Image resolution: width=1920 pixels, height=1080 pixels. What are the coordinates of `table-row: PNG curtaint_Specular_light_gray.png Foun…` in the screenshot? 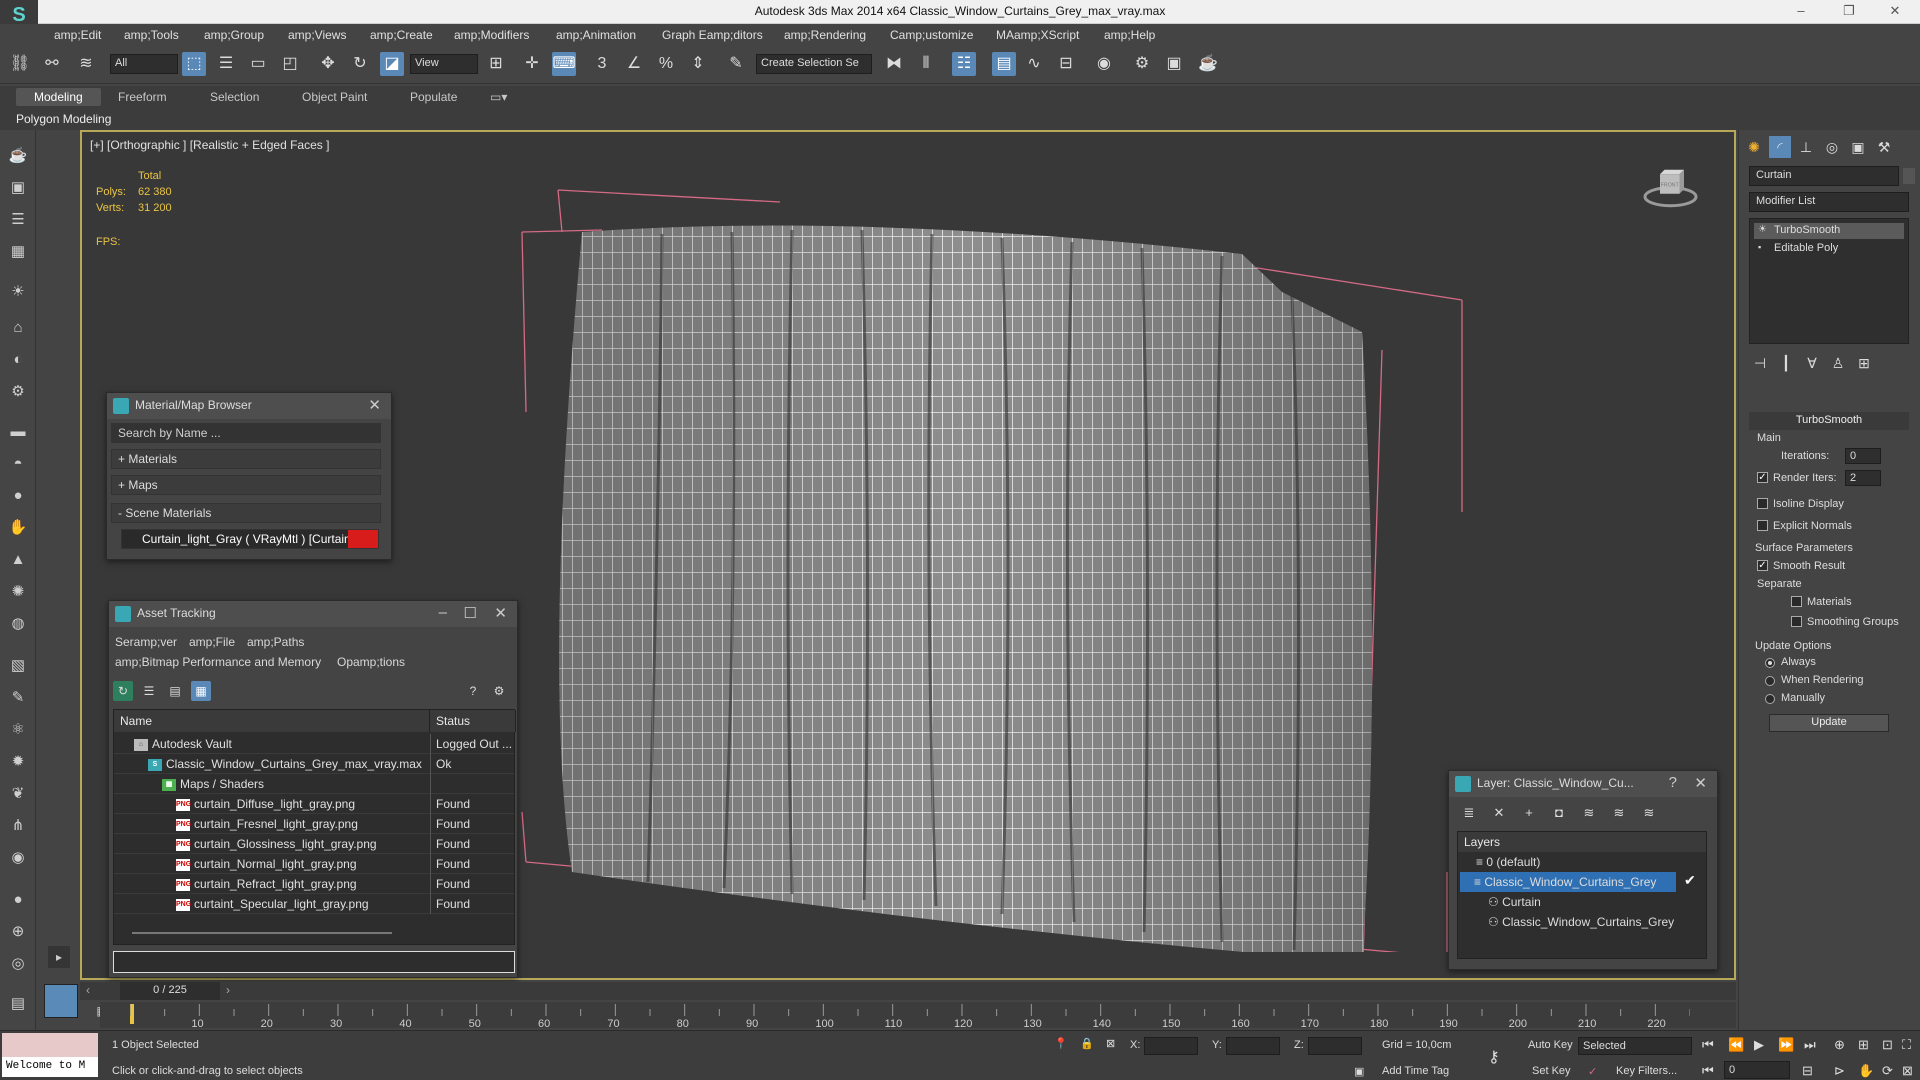 It's located at (314, 904).